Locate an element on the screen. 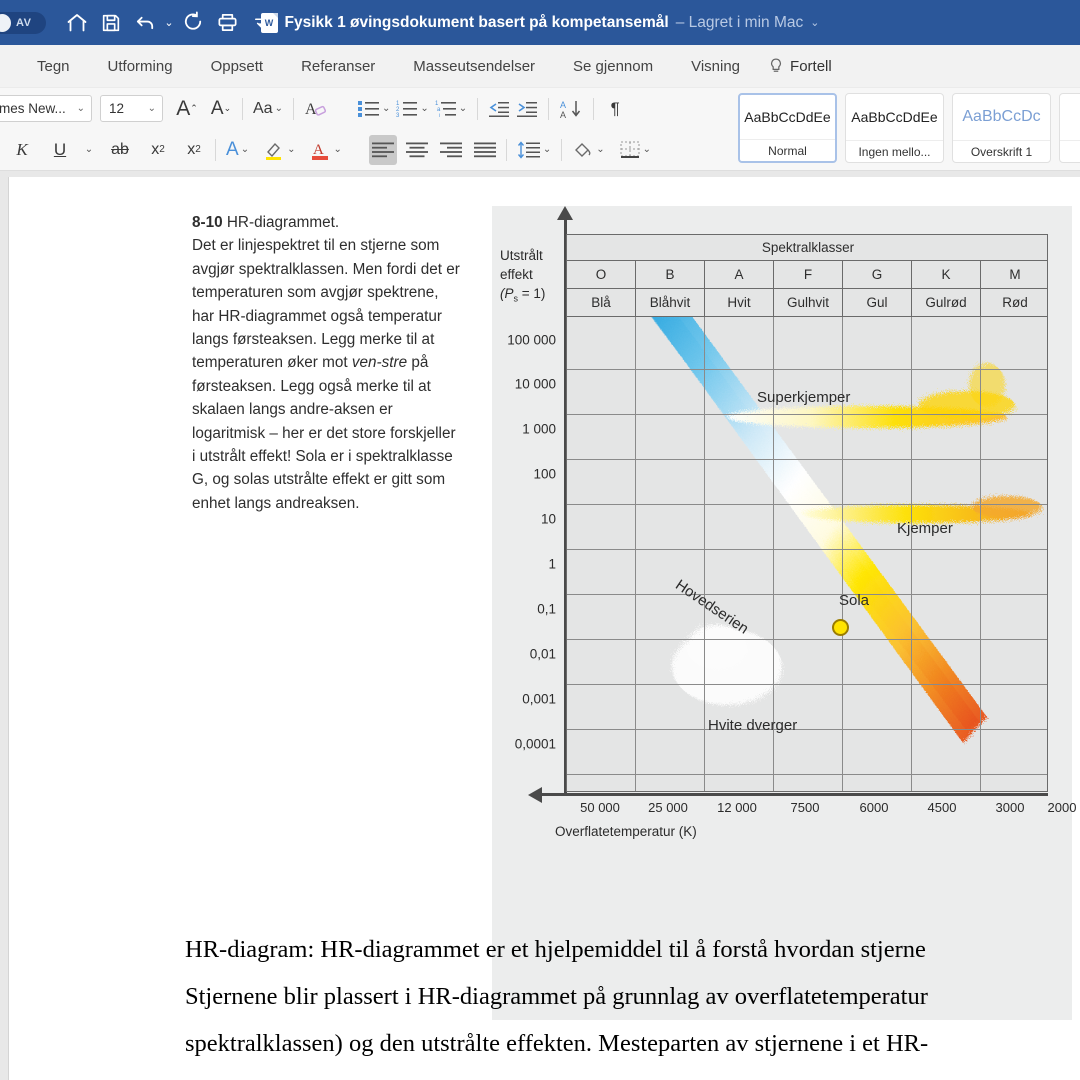  sola-marker is located at coordinates (840, 627).